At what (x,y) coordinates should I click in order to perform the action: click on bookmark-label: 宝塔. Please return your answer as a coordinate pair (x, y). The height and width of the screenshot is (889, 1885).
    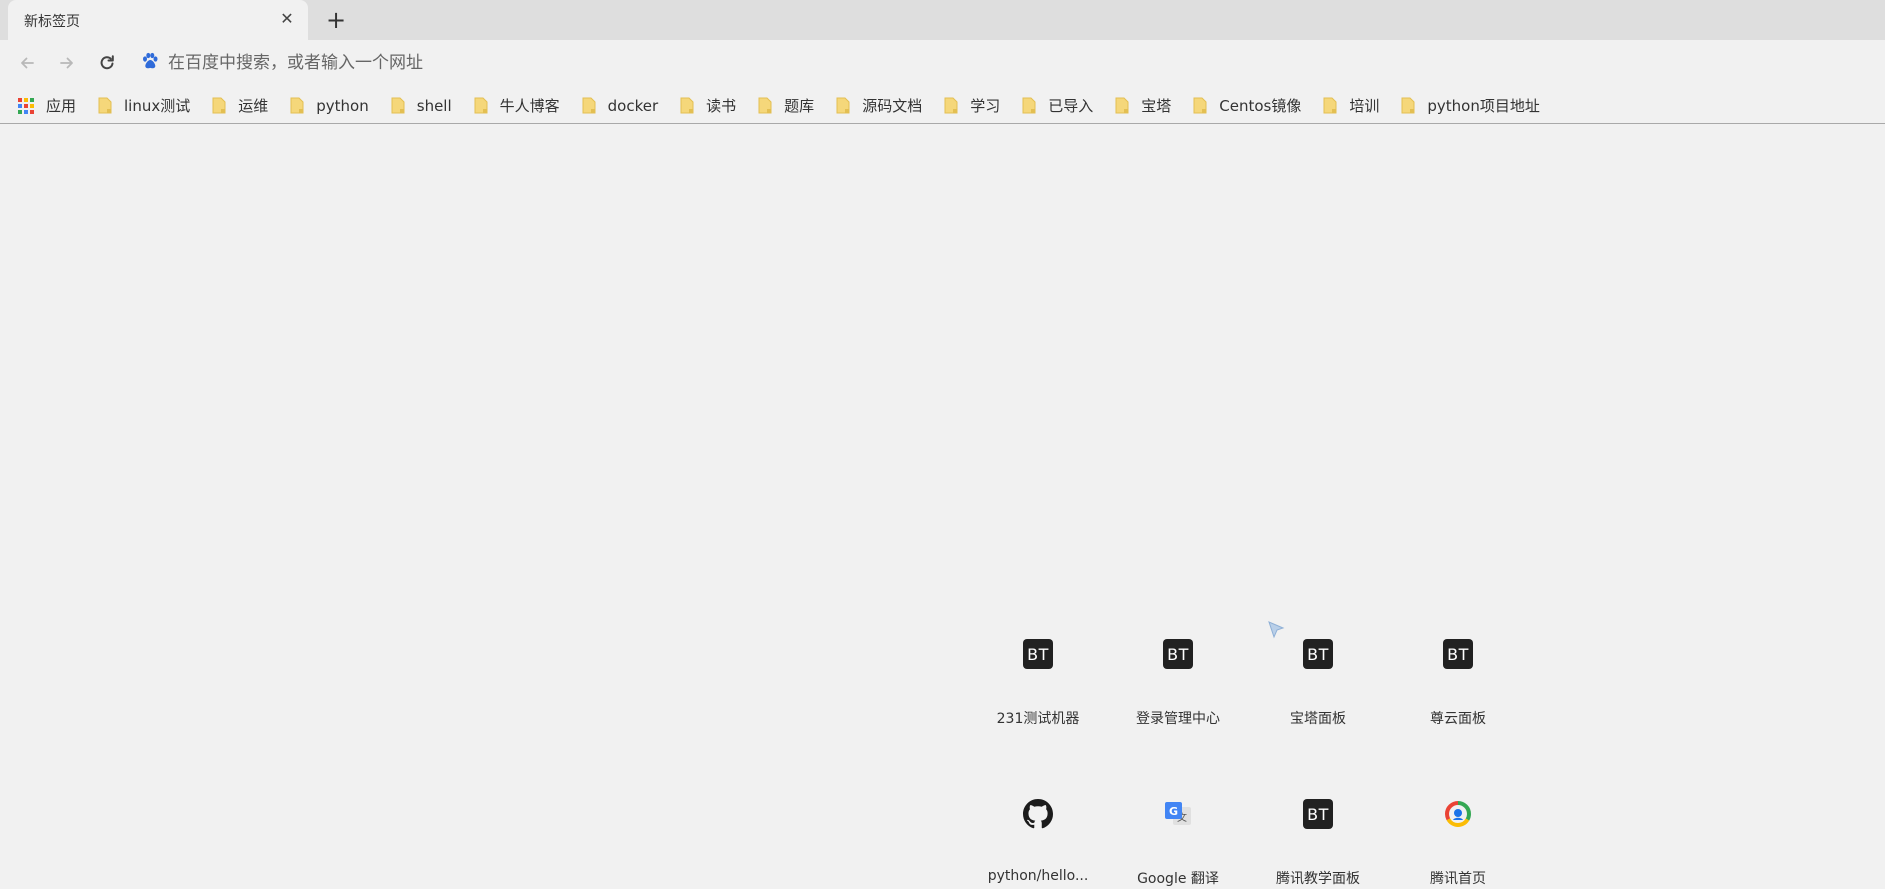
    Looking at the image, I should click on (1156, 106).